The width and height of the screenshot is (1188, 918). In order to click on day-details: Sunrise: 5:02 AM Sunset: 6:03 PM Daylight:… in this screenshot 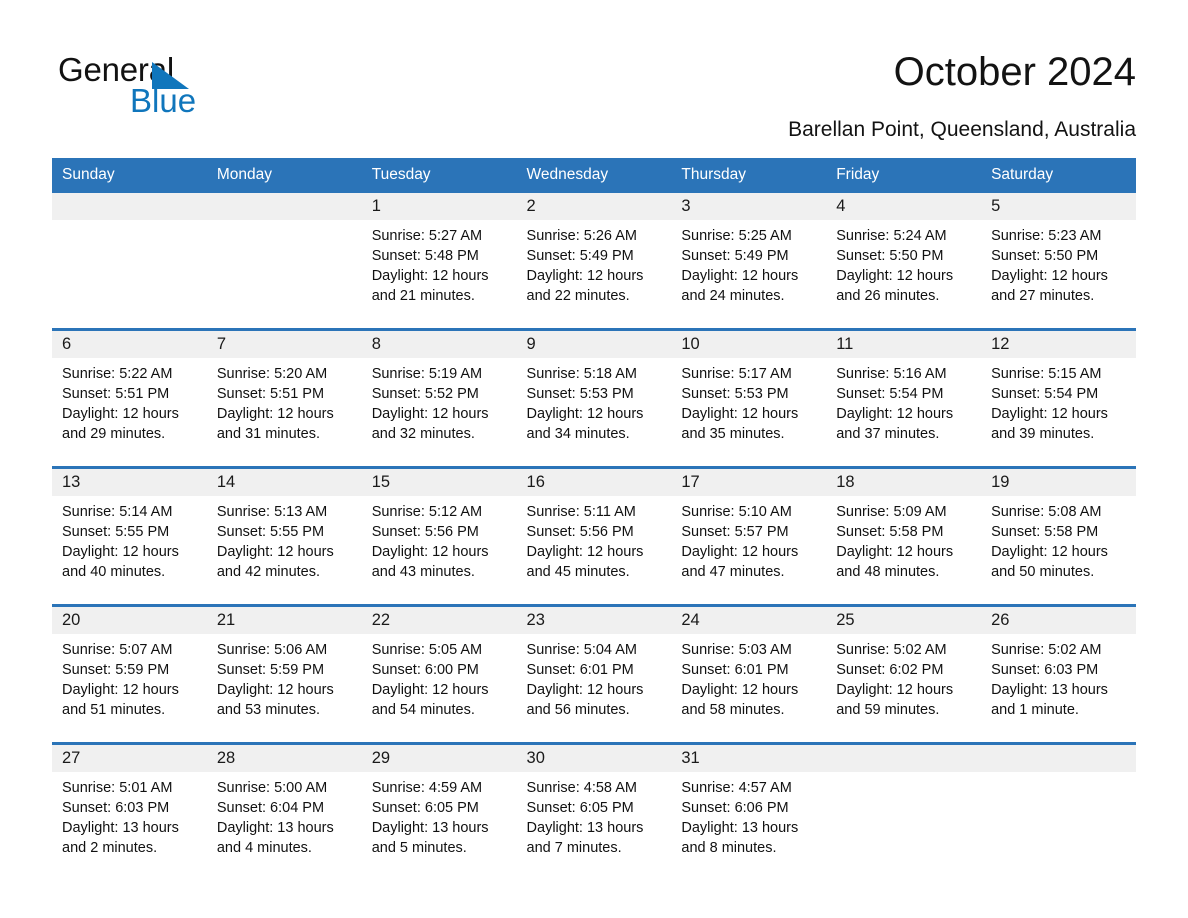, I will do `click(1058, 677)`.